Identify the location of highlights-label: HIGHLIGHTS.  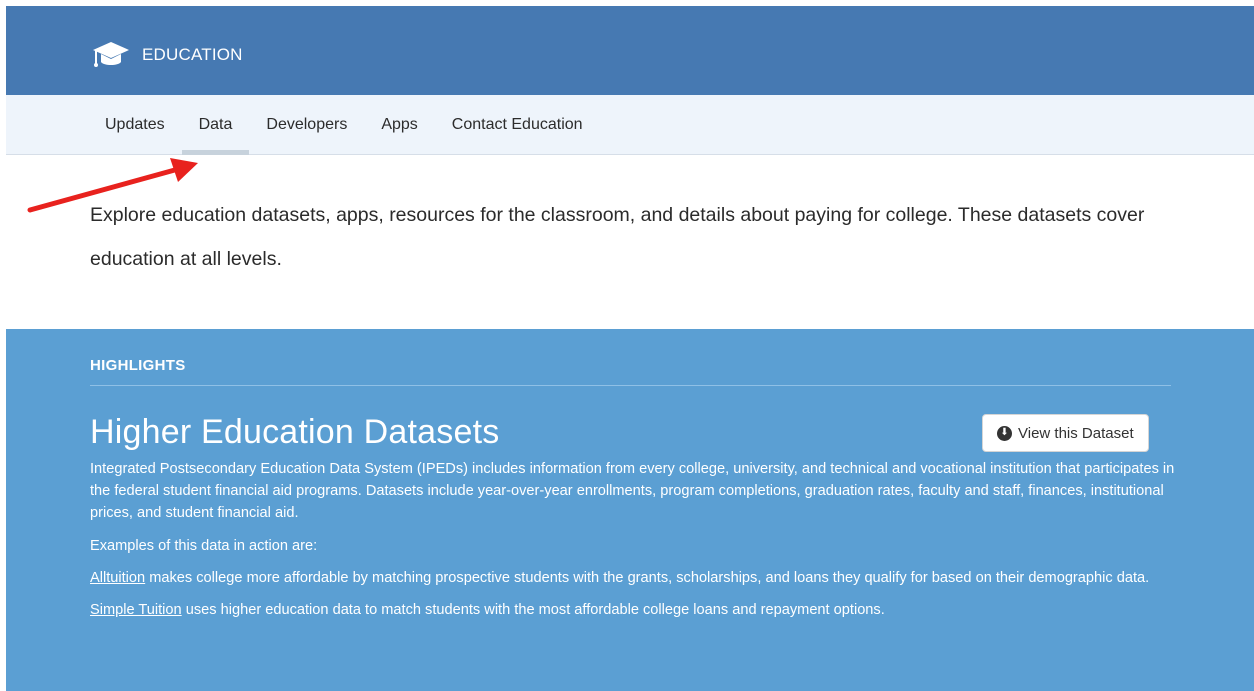
(138, 365).